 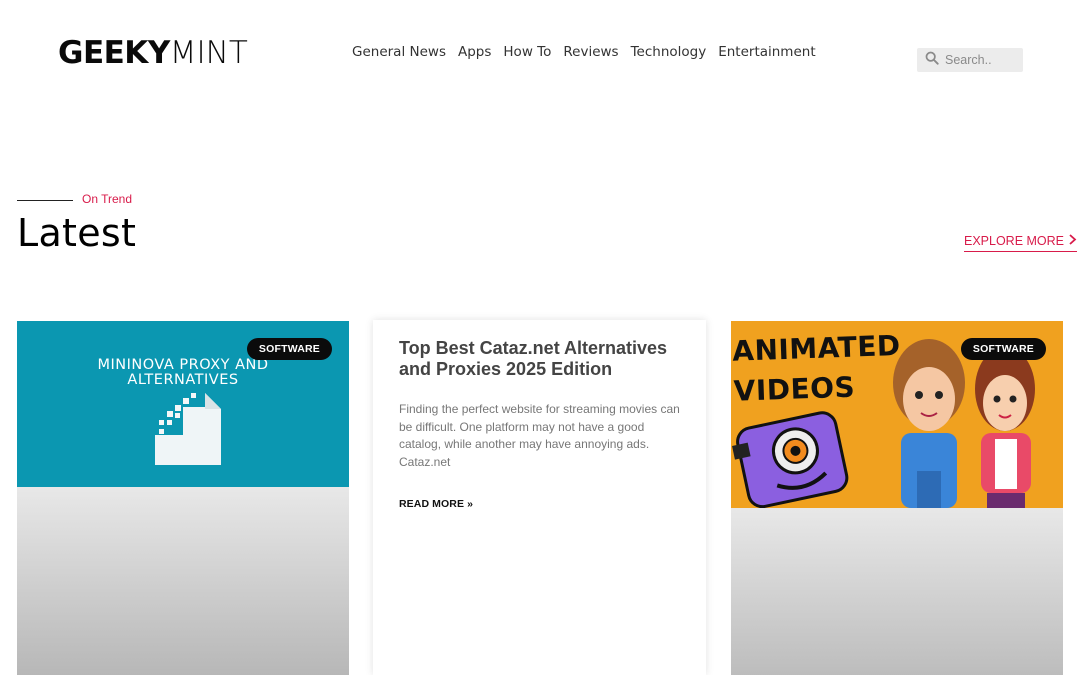 I want to click on explore-more-label: EXPLORE MORE, so click(x=1014, y=241).